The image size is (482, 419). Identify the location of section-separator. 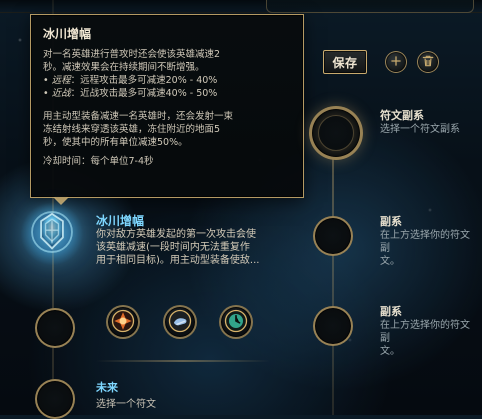
(183, 361).